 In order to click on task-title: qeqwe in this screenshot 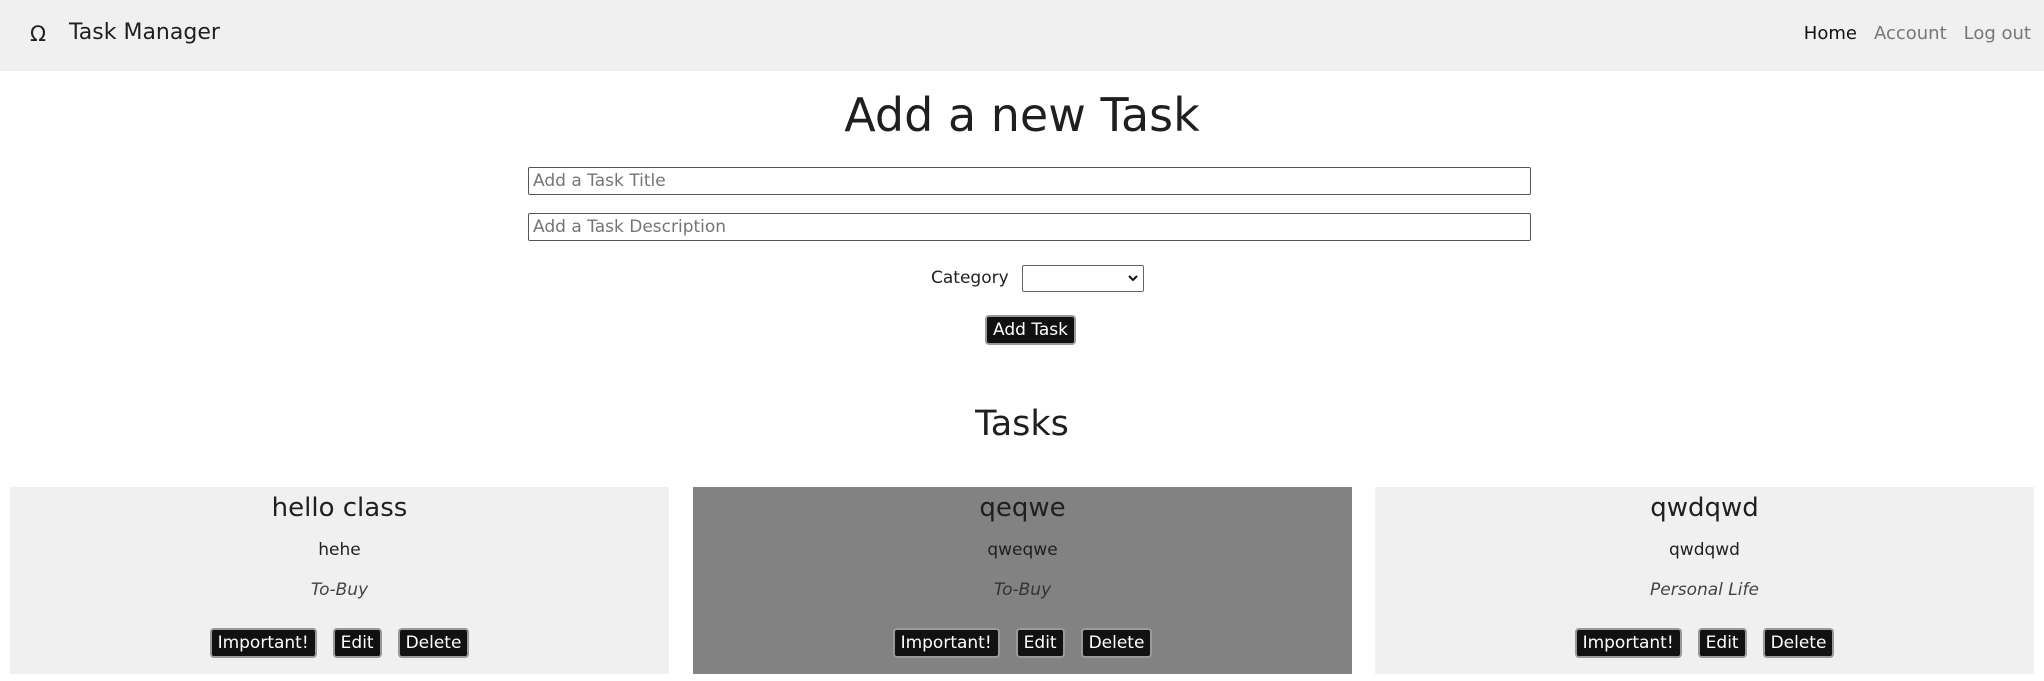, I will do `click(1022, 508)`.